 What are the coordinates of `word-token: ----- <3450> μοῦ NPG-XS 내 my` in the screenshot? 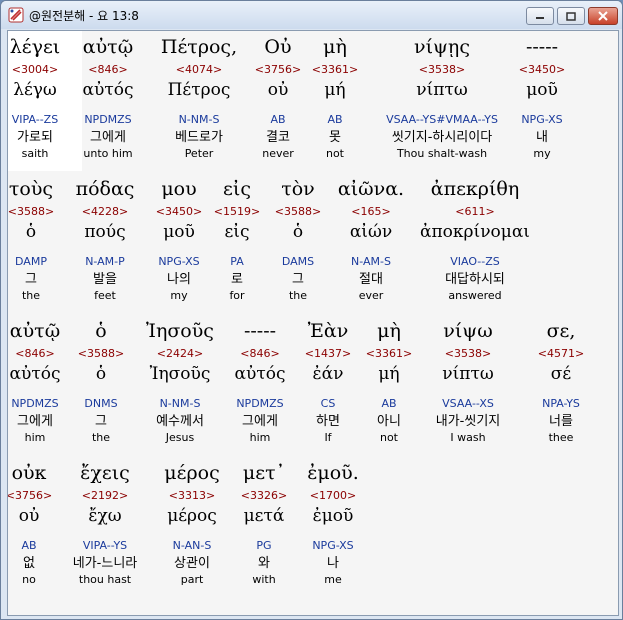 It's located at (542, 98).